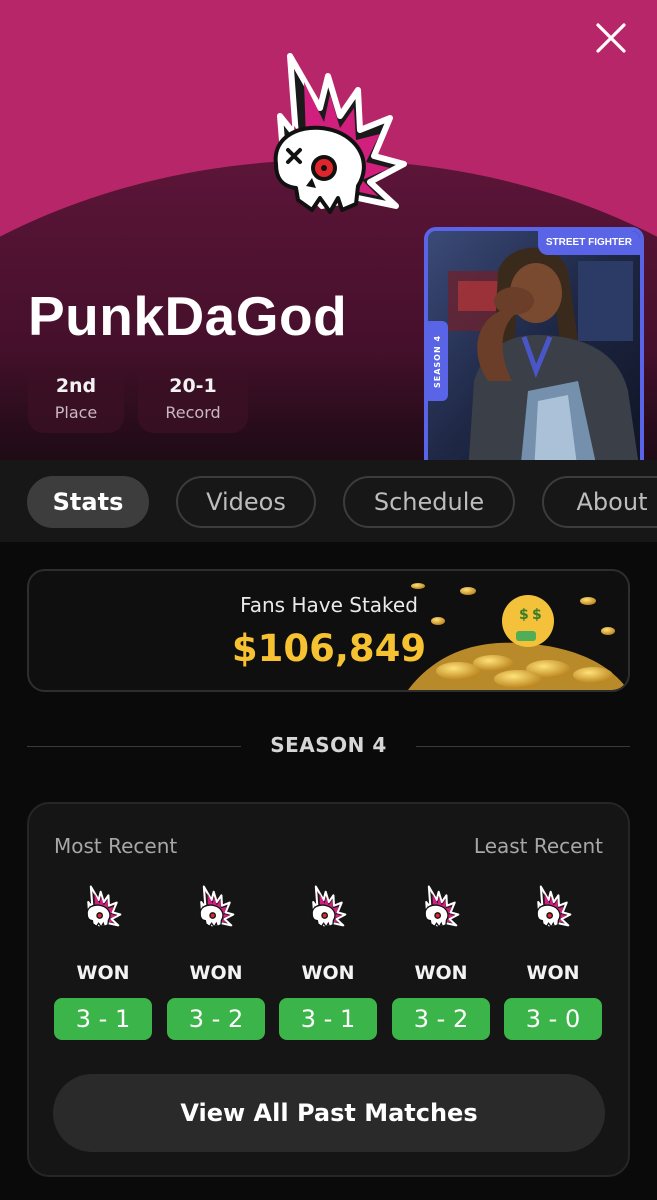 The width and height of the screenshot is (657, 1200). What do you see at coordinates (328, 745) in the screenshot?
I see `season-title: SEASON 4` at bounding box center [328, 745].